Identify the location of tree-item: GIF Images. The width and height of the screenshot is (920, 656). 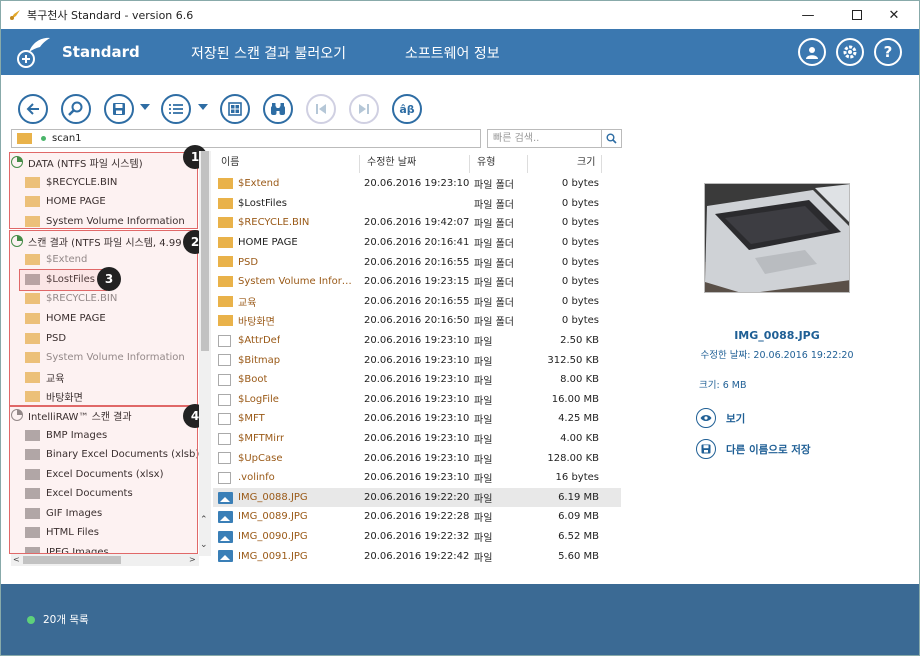
(63, 513).